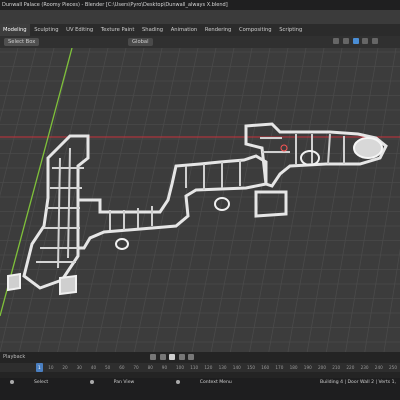 Image resolution: width=400 pixels, height=400 pixels. I want to click on tab-modeling: Modeling, so click(15, 30).